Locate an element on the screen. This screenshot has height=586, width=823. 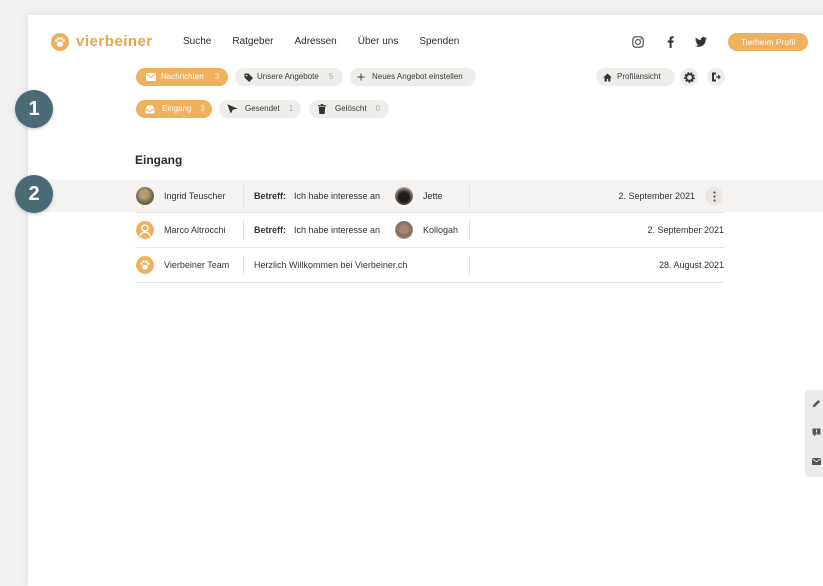
pencil-icon is located at coordinates (816, 403).